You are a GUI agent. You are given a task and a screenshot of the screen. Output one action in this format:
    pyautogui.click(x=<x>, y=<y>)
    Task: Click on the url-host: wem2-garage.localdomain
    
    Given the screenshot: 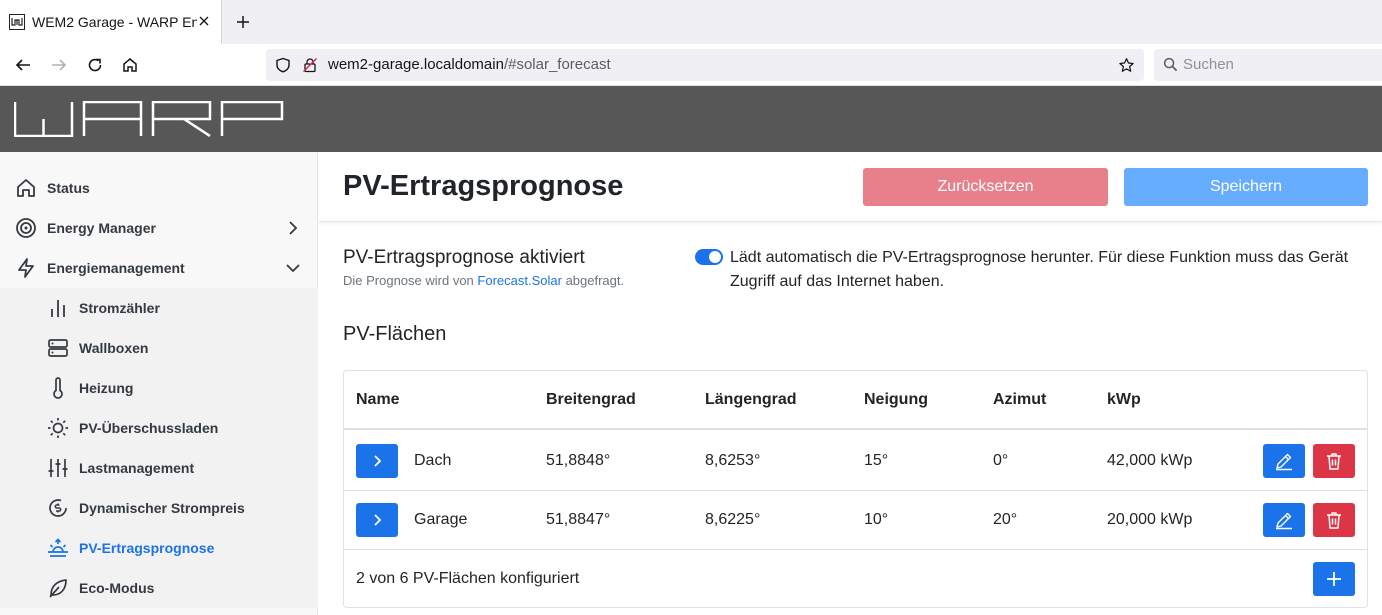 What is the action you would take?
    pyautogui.click(x=416, y=64)
    